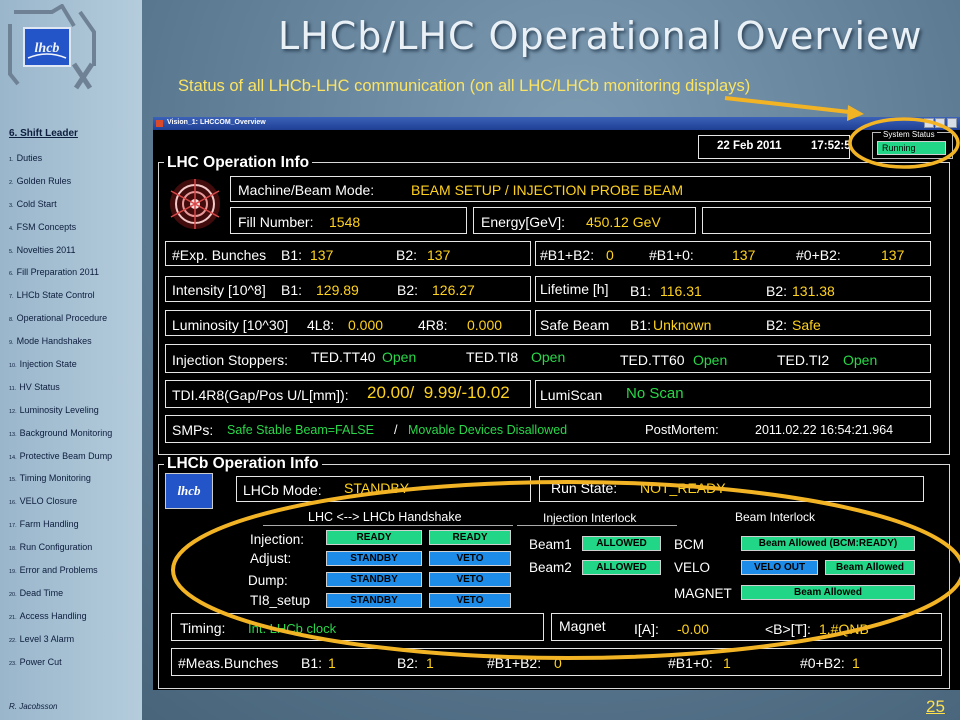  What do you see at coordinates (322, 255) in the screenshot?
I see `exp-b1-value: 137` at bounding box center [322, 255].